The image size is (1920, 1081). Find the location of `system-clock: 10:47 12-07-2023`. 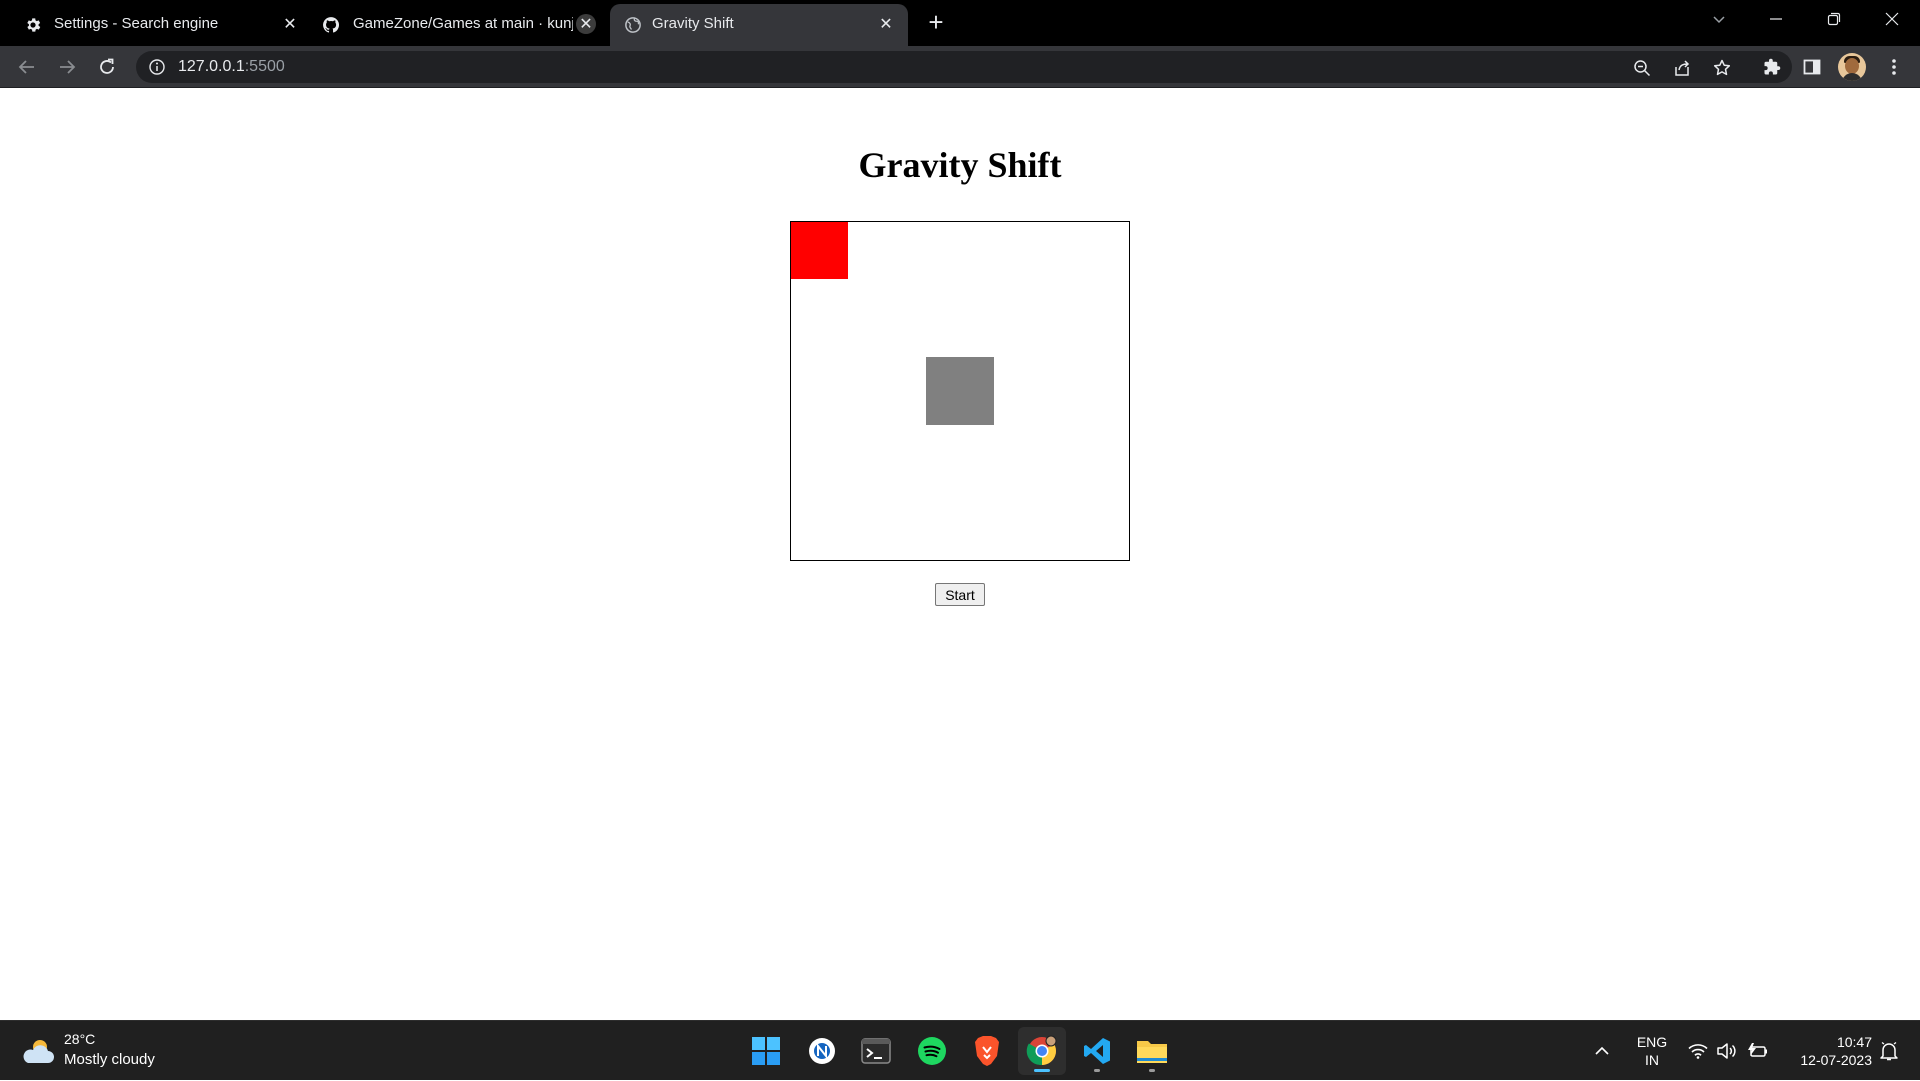

system-clock: 10:47 12-07-2023 is located at coordinates (1826, 1051).